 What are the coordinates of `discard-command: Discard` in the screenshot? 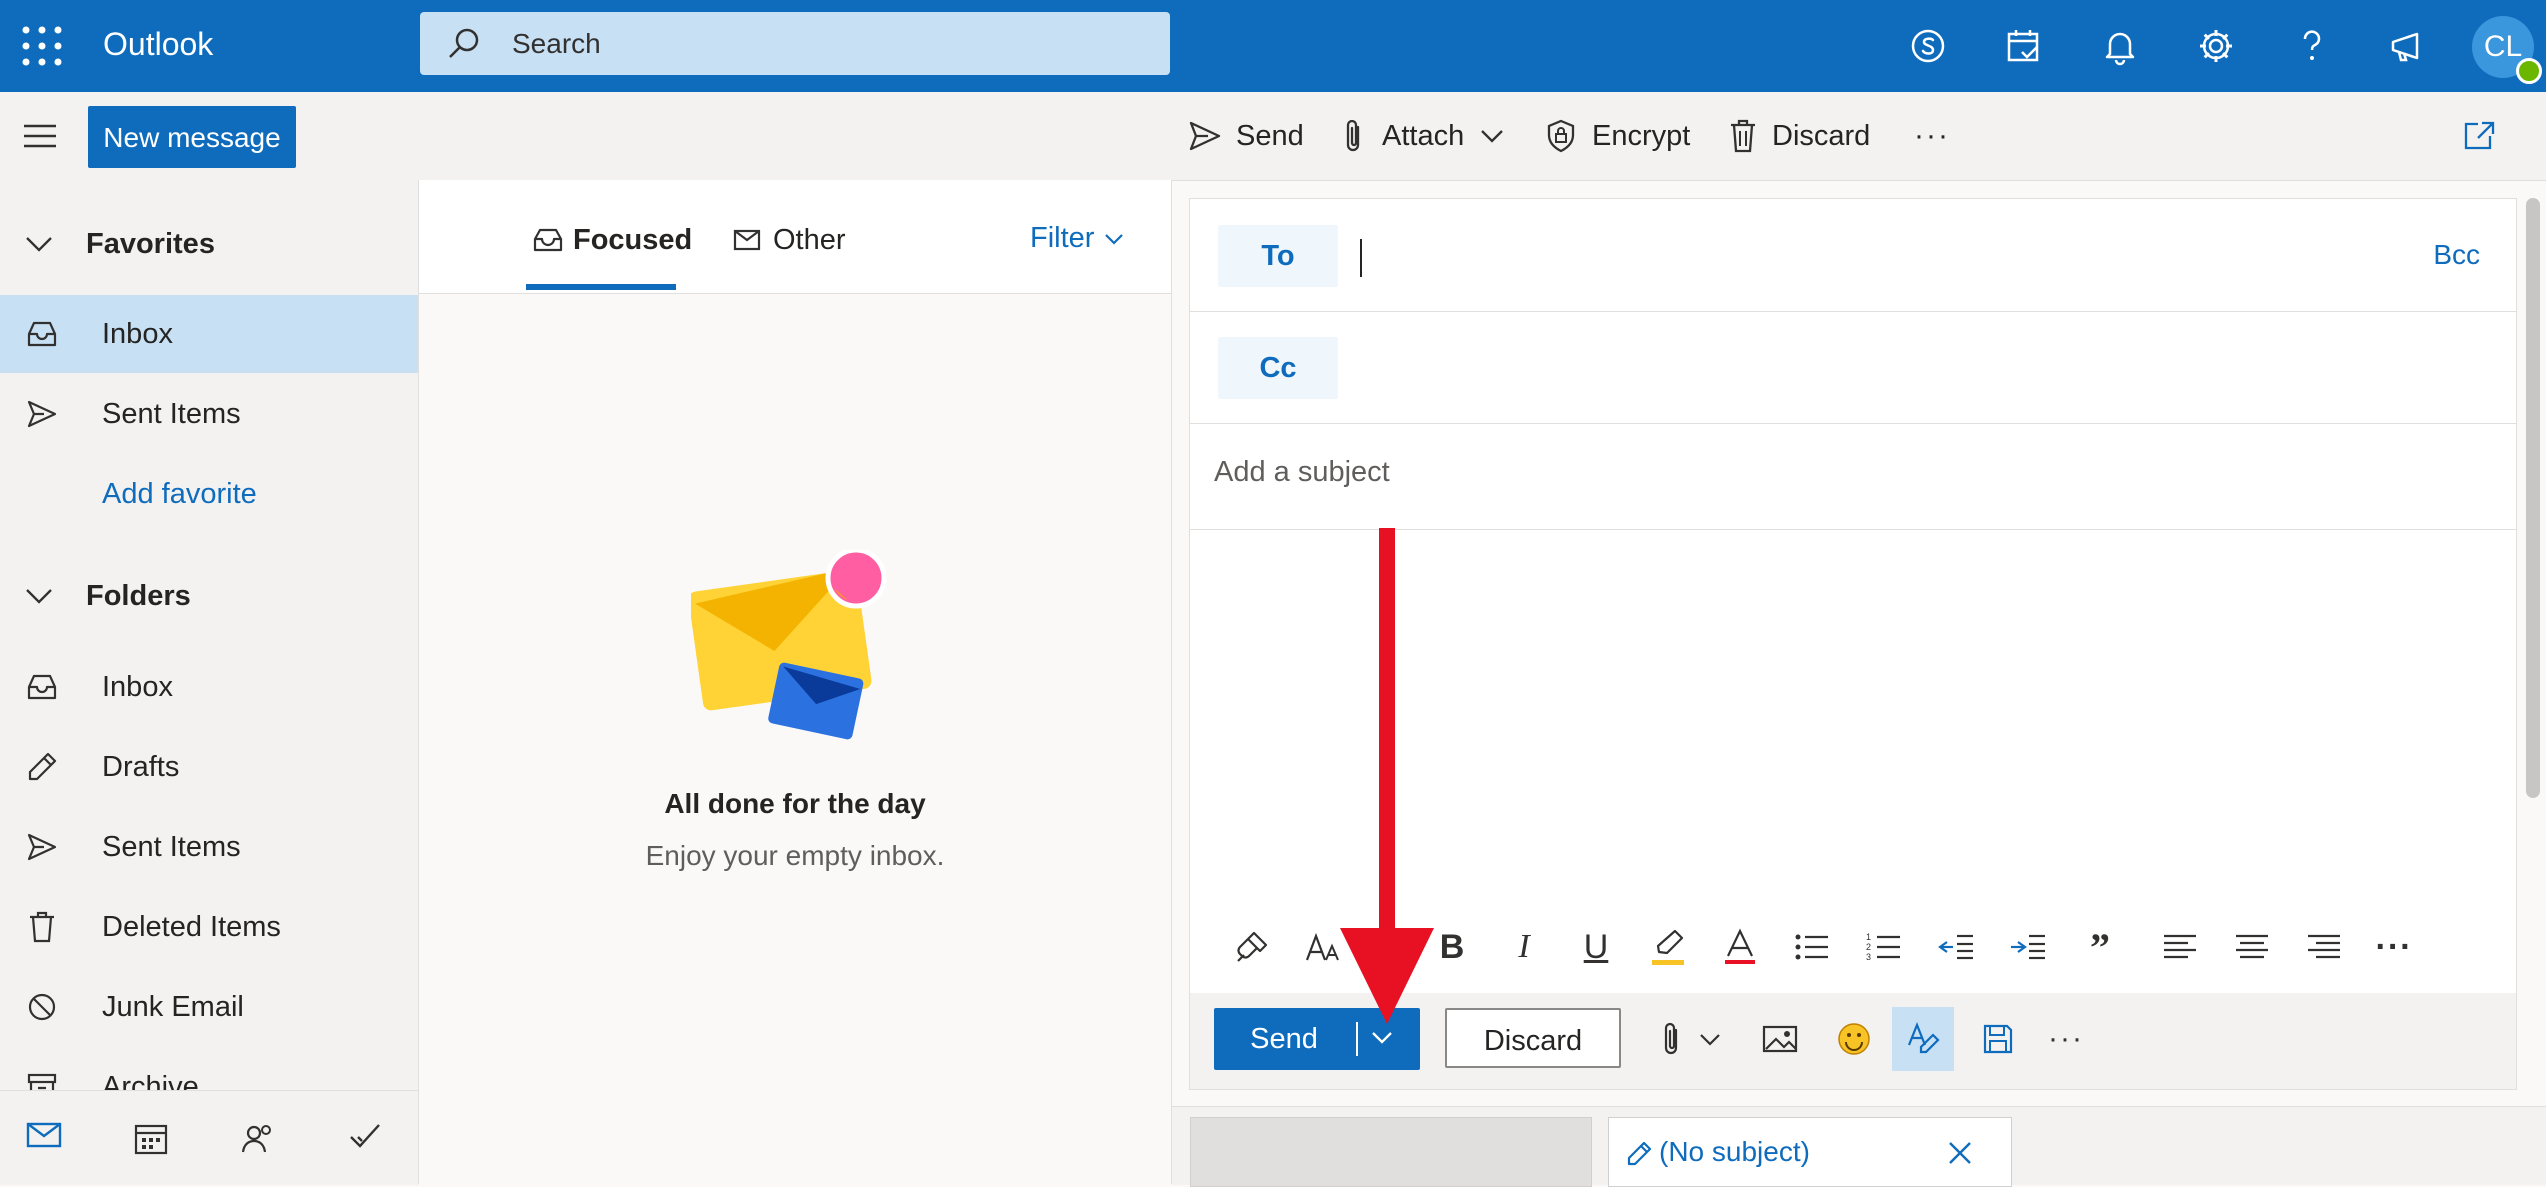 It's located at (1799, 136).